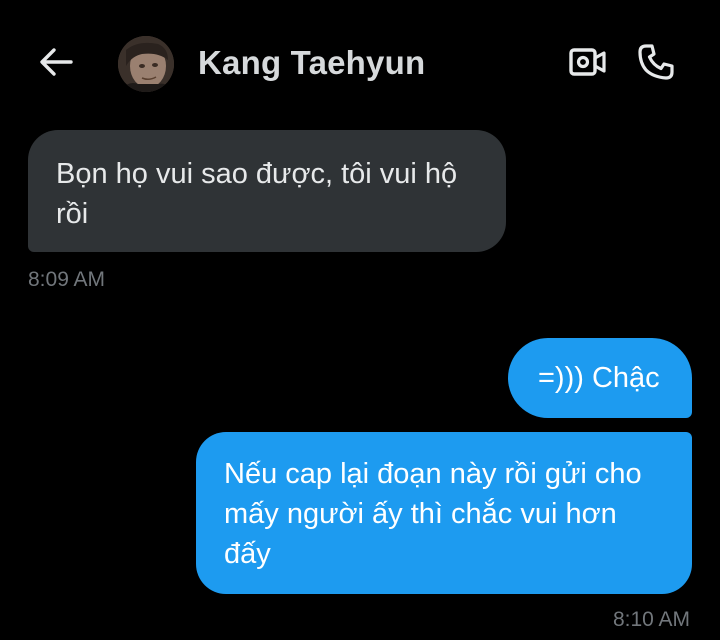 Image resolution: width=720 pixels, height=640 pixels. I want to click on message-text-line: Nếu cap lại đoạn này rồi gửi cho, so click(433, 474).